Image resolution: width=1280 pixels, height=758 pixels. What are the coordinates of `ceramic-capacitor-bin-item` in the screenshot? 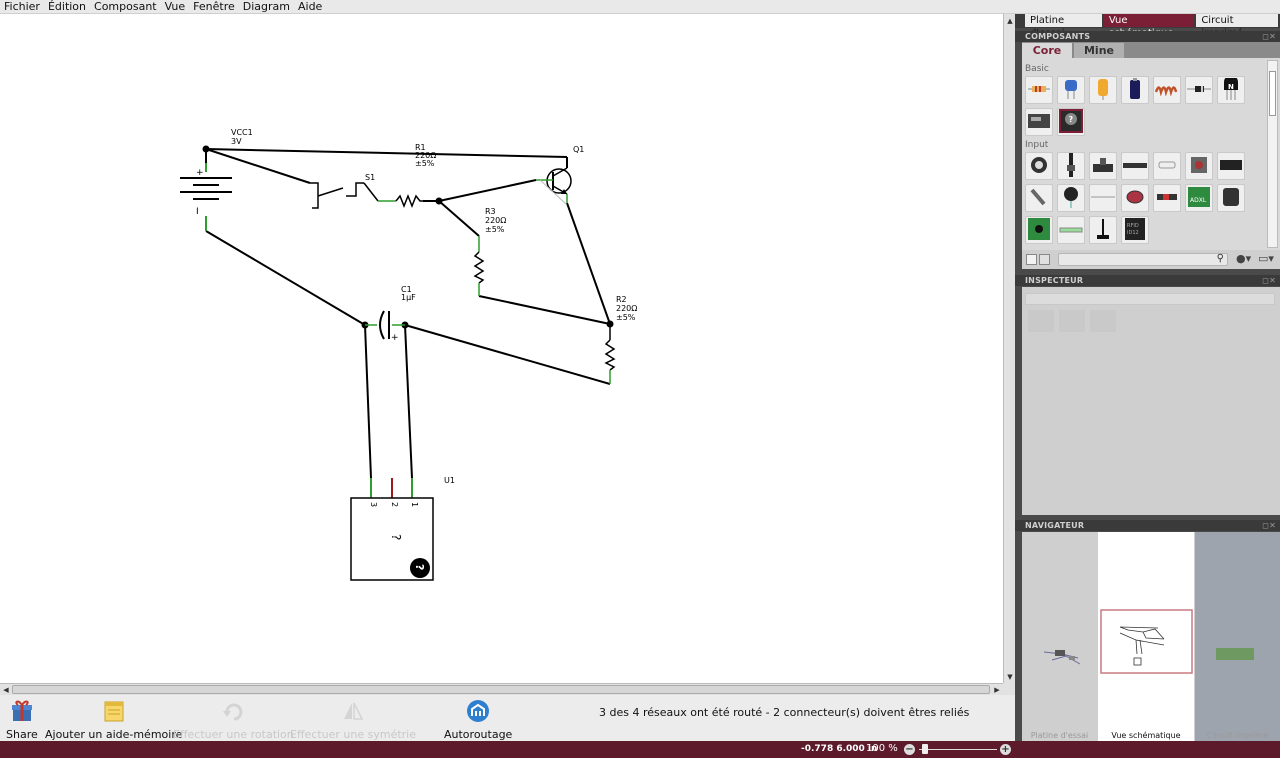 It's located at (1071, 90).